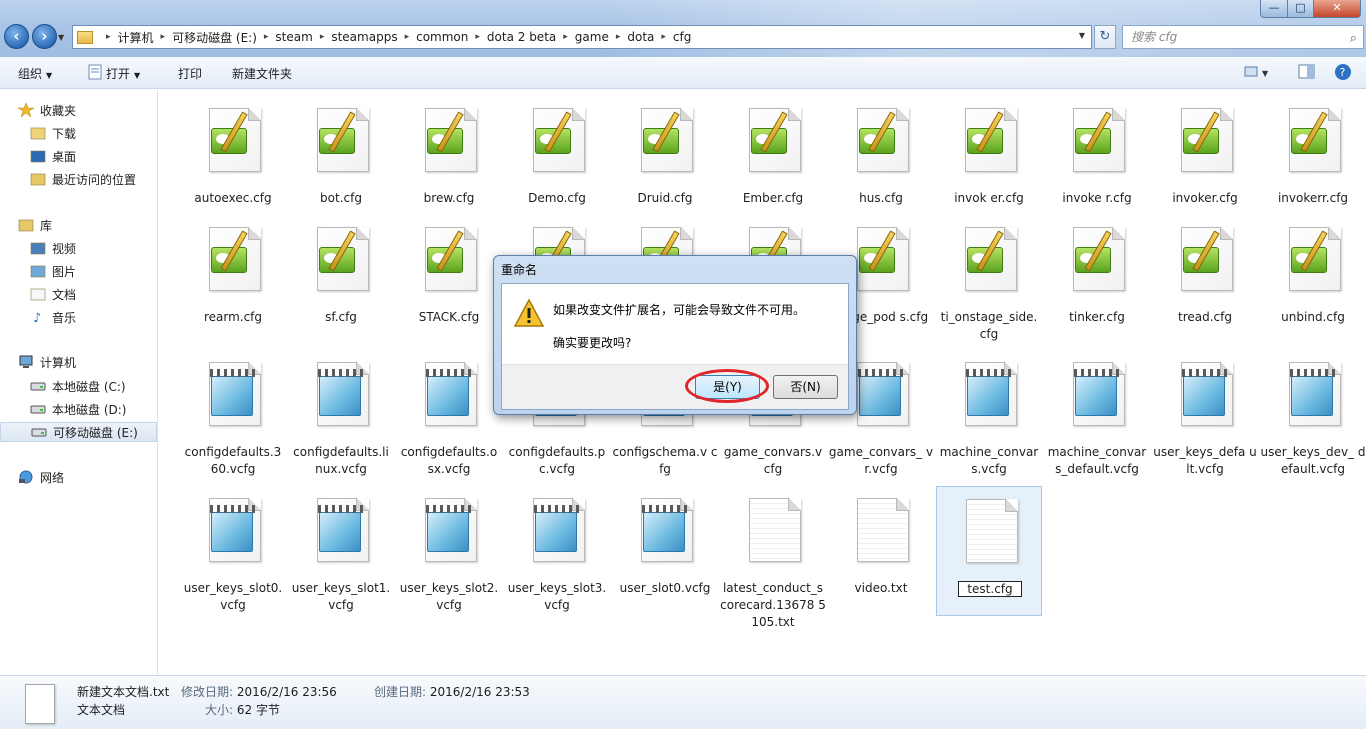 This screenshot has width=1366, height=729. I want to click on file-item: user_slot0.vcfg, so click(665, 551).